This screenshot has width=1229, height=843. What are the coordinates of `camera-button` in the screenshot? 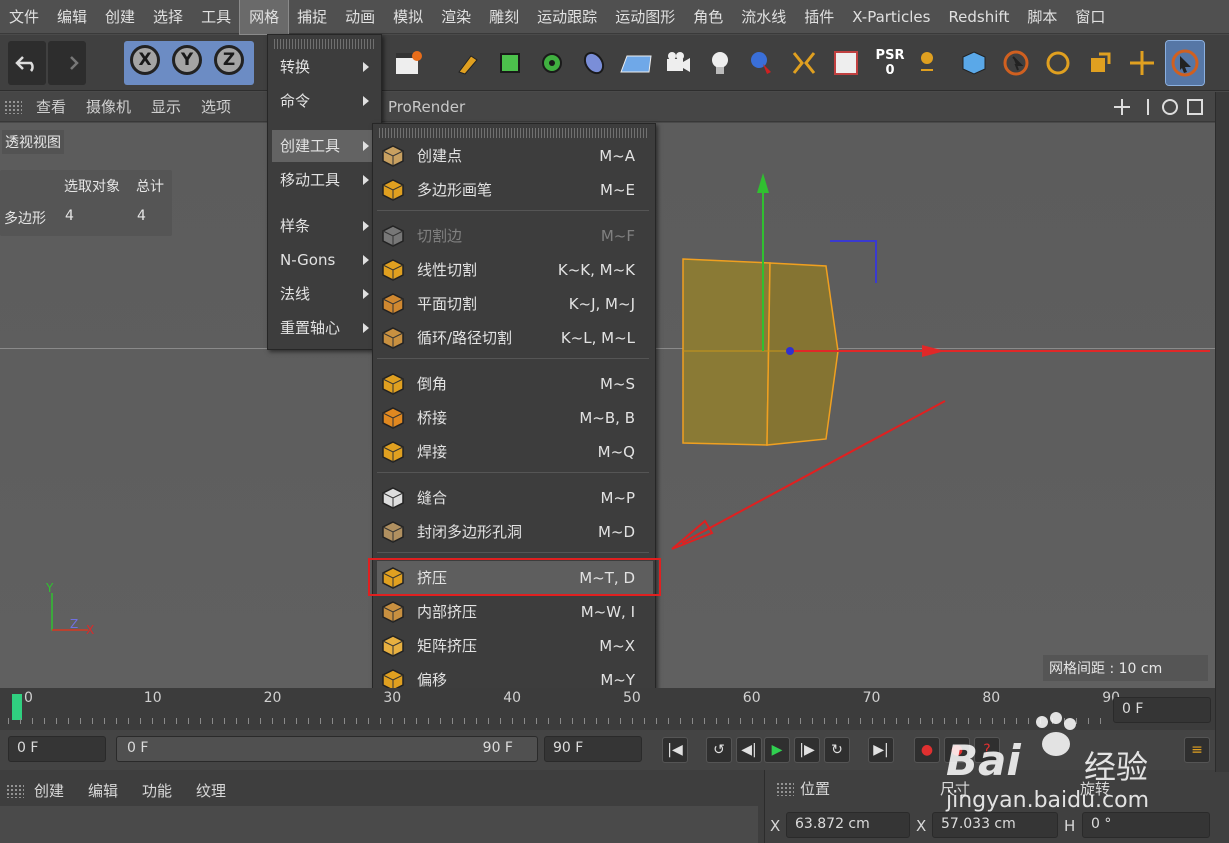 It's located at (678, 63).